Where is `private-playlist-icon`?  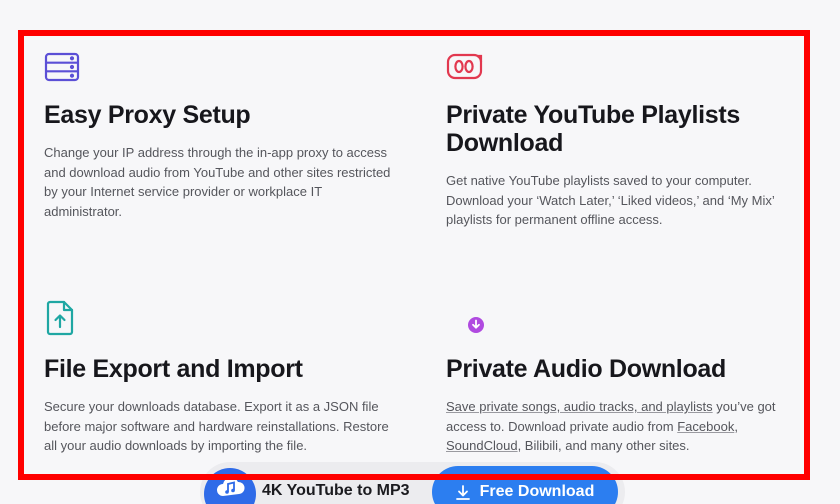 private-playlist-icon is located at coordinates (626, 69).